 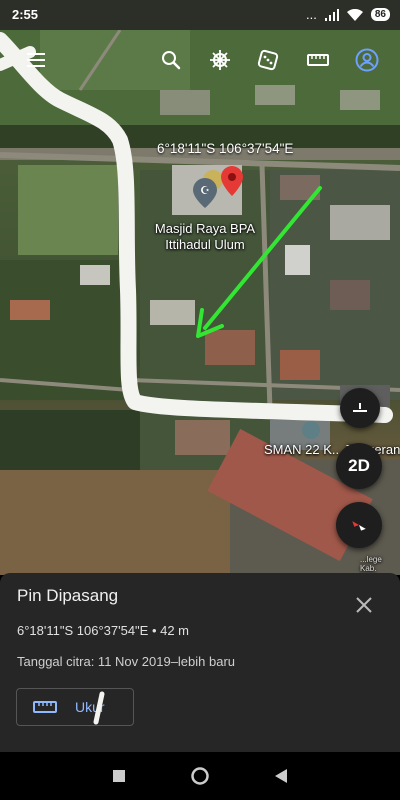 What do you see at coordinates (225, 148) in the screenshot?
I see `map-coordinates-label: 6°18'11"S 106°37'54"E` at bounding box center [225, 148].